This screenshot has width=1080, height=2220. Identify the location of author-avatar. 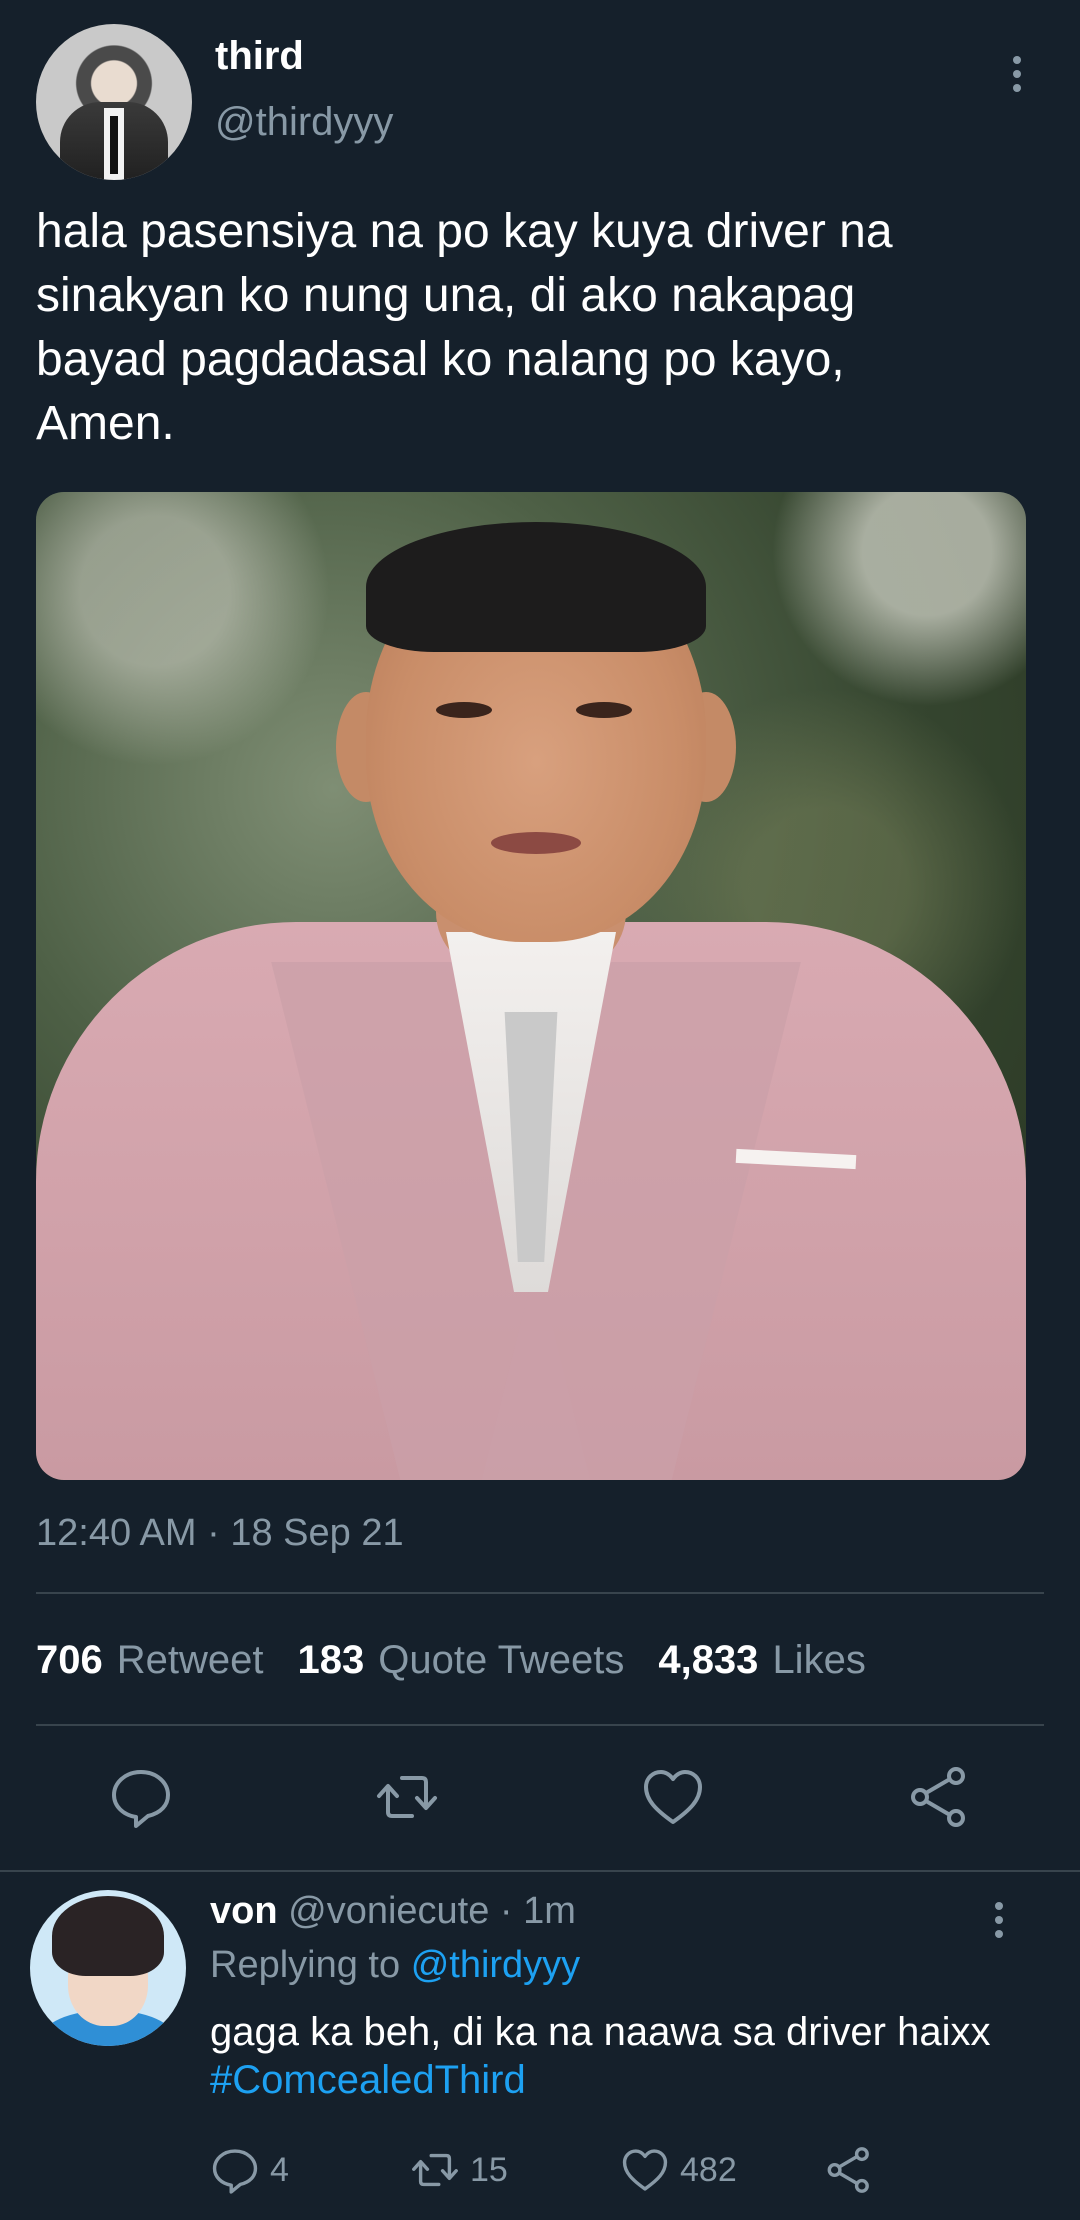
(114, 102).